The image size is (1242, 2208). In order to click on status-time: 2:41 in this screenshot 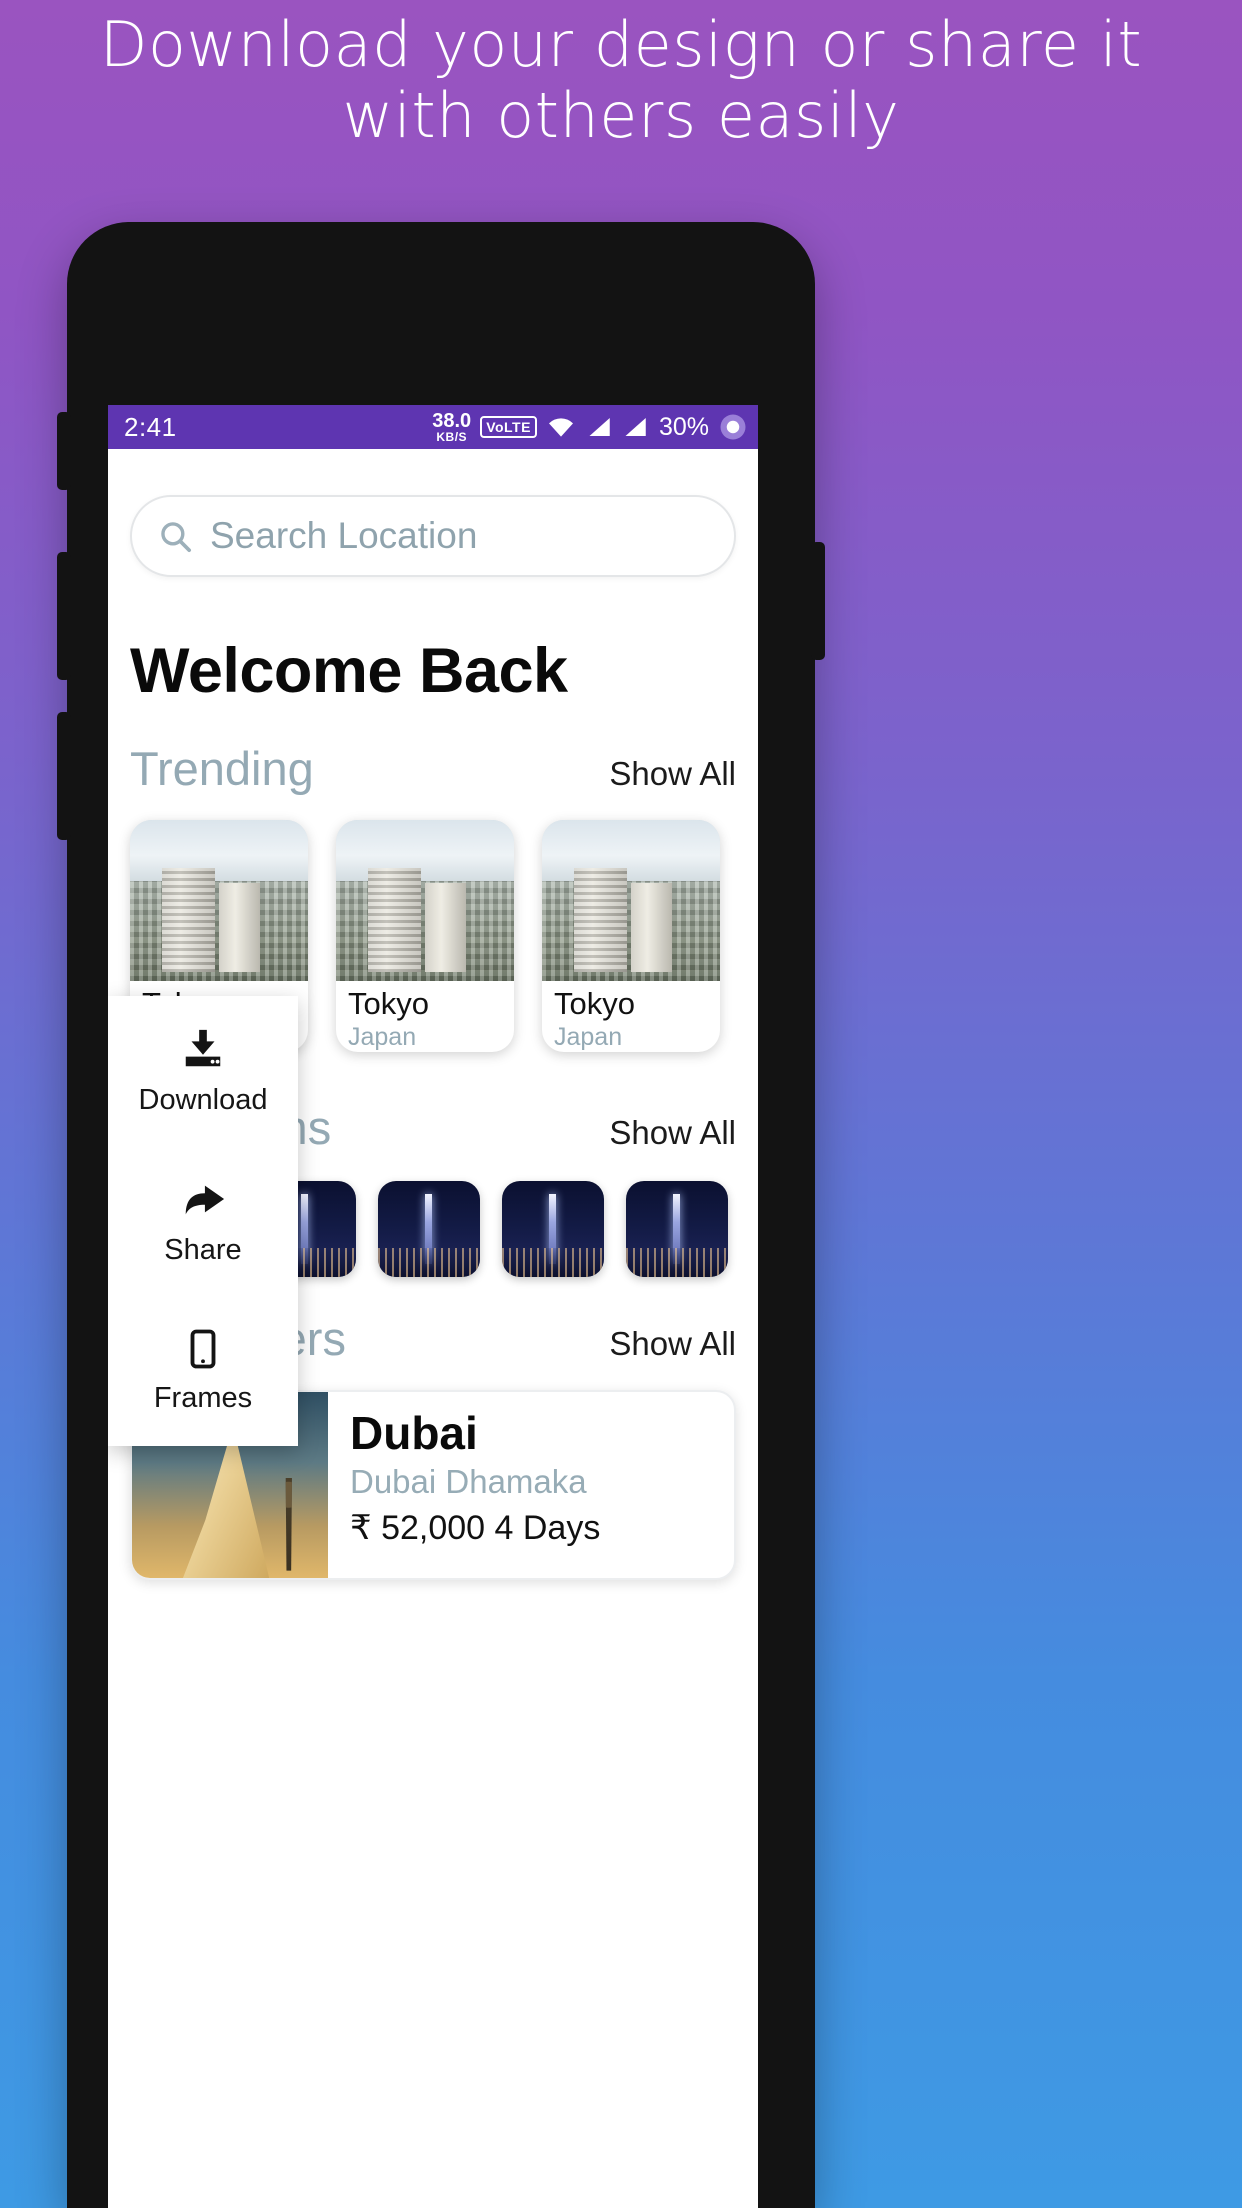, I will do `click(150, 426)`.